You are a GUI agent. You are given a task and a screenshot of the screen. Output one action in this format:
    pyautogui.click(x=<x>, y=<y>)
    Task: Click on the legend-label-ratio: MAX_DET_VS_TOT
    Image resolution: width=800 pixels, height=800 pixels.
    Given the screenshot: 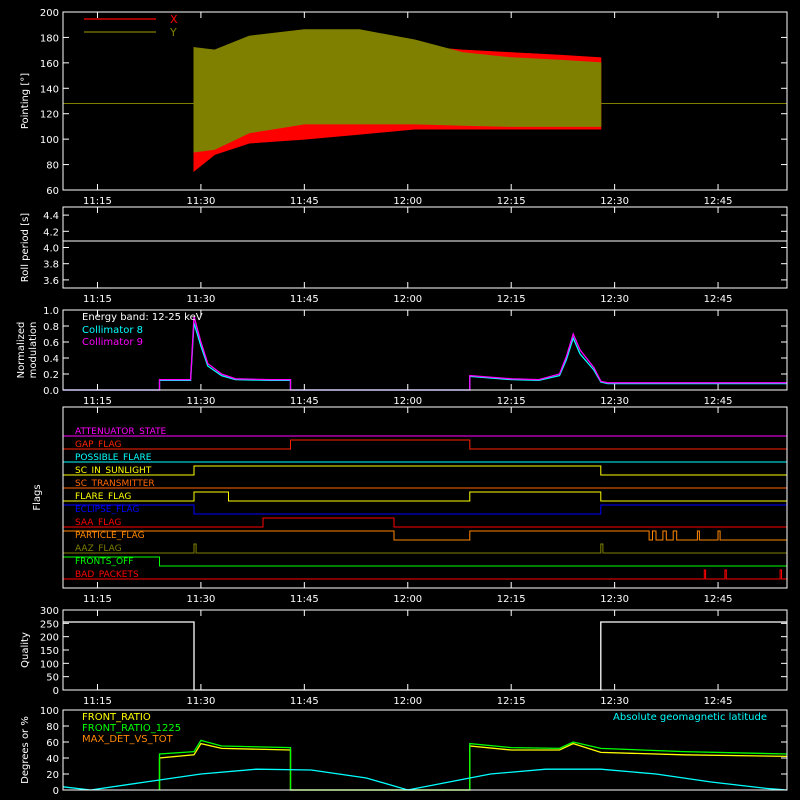 What is the action you would take?
    pyautogui.click(x=128, y=739)
    